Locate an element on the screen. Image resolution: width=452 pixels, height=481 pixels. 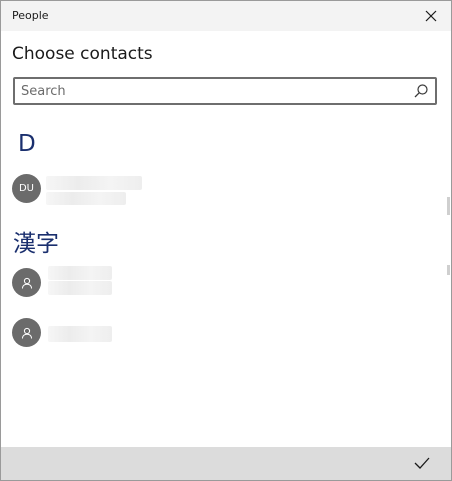
window-title: People is located at coordinates (30, 15).